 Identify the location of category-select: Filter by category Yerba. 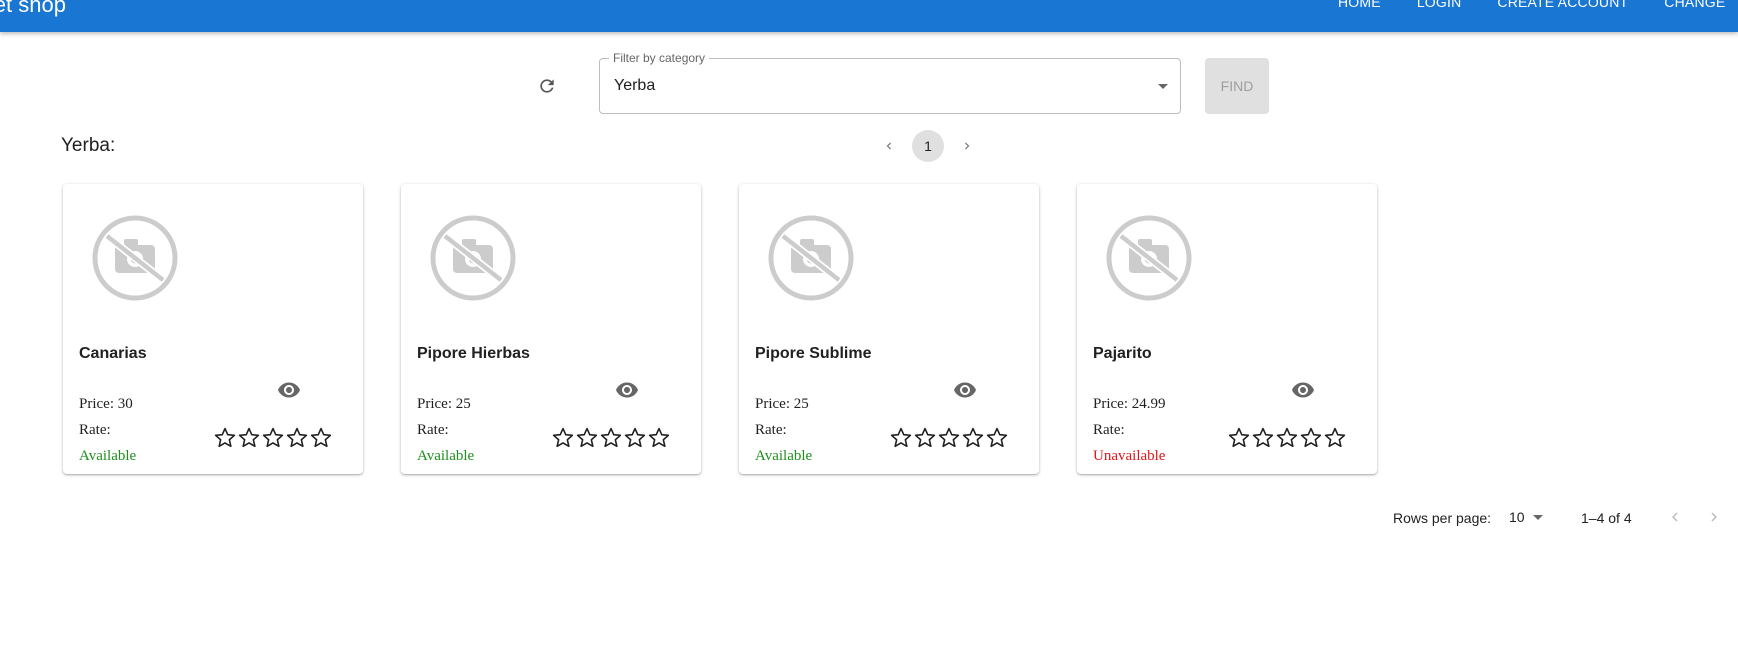
(890, 82).